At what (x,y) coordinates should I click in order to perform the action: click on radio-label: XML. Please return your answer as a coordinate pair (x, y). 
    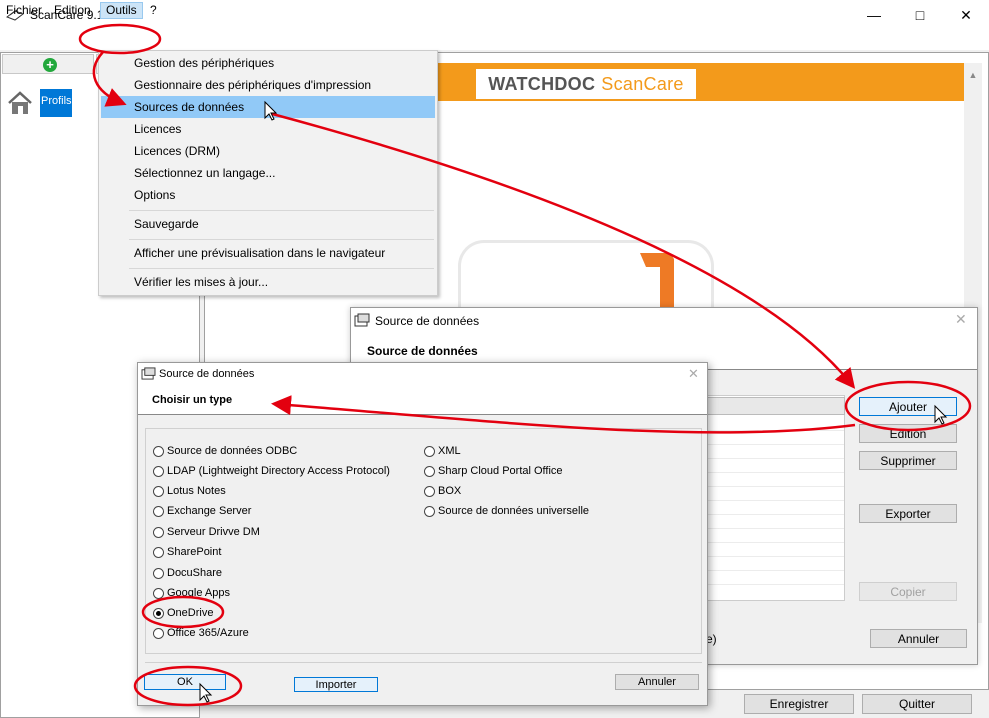
    Looking at the image, I should click on (449, 451).